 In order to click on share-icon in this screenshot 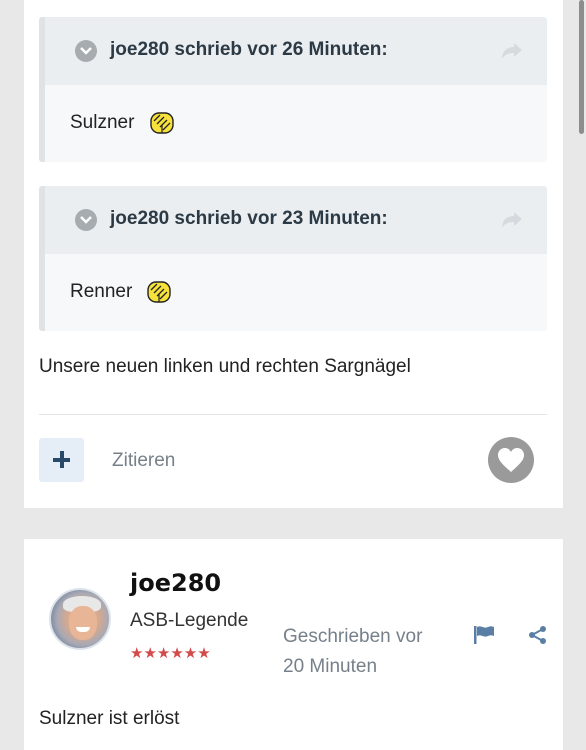, I will do `click(538, 637)`.